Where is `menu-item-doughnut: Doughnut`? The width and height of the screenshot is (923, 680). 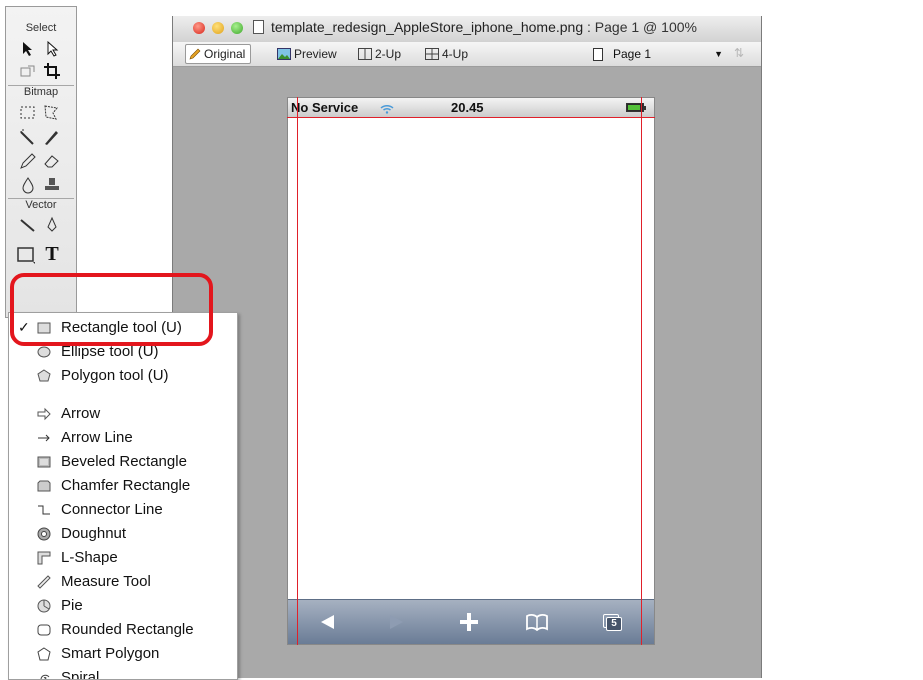
menu-item-doughnut: Doughnut is located at coordinates (123, 534).